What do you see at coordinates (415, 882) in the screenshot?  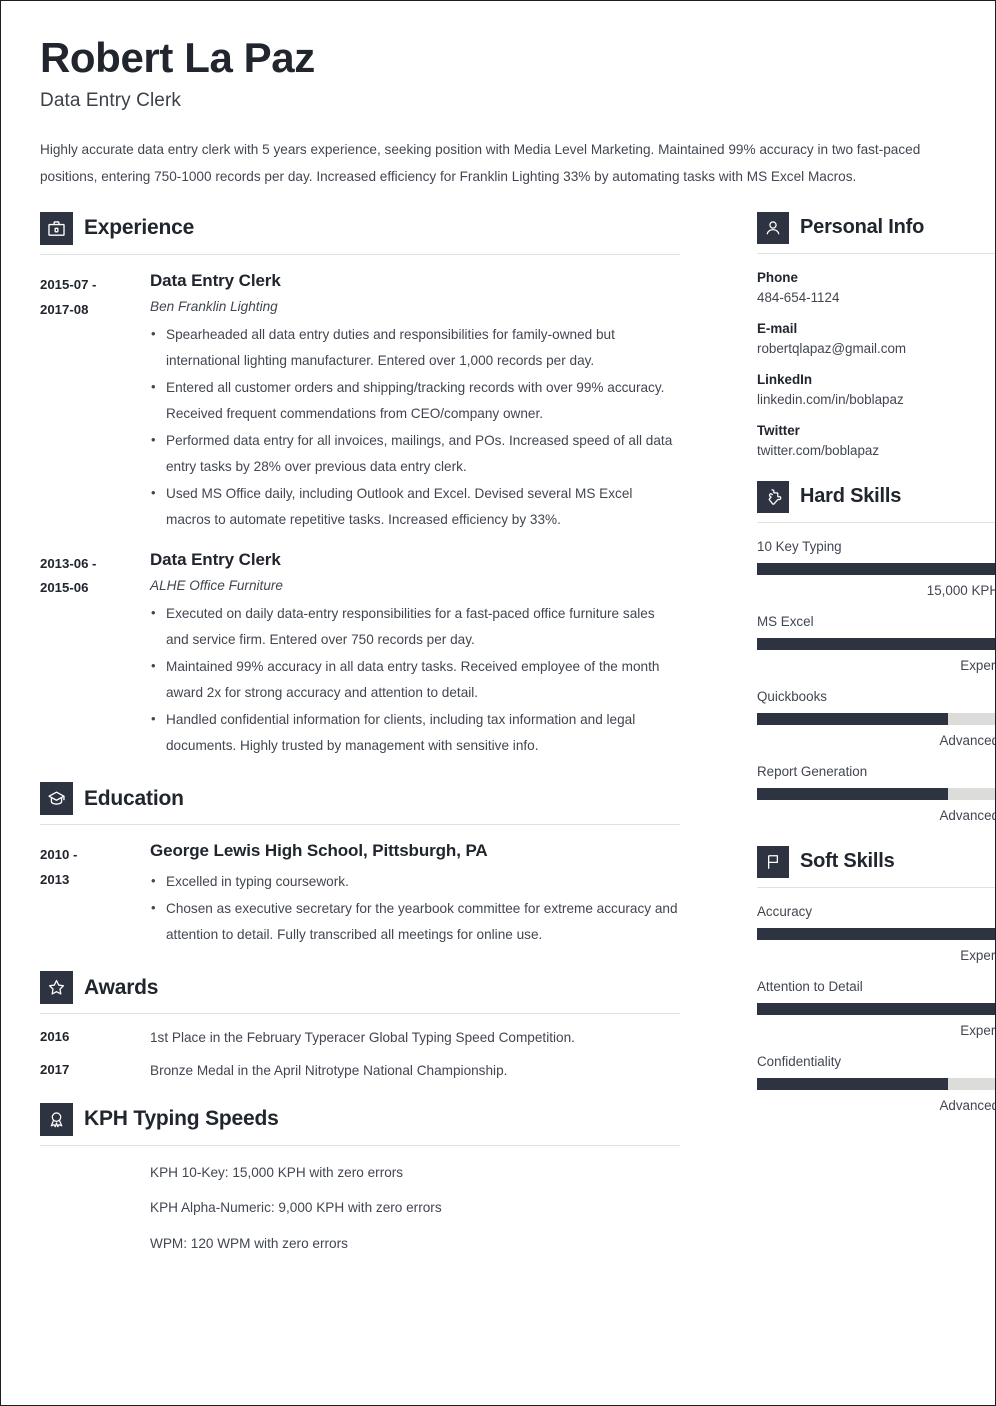 I see `bullet-item: Excelled in typing coursework.` at bounding box center [415, 882].